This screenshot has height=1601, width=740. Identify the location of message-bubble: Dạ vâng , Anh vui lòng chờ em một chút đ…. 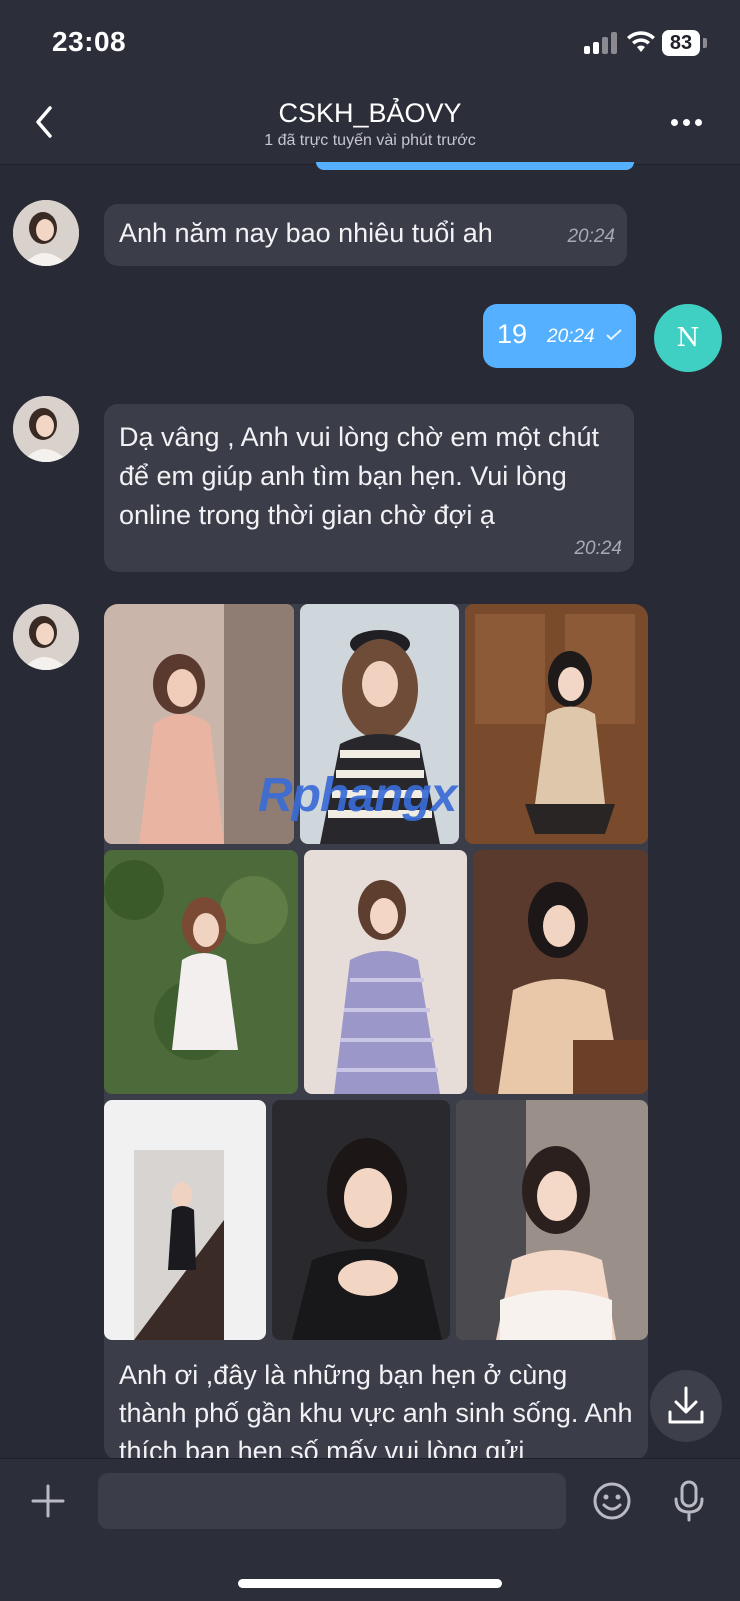
(369, 488).